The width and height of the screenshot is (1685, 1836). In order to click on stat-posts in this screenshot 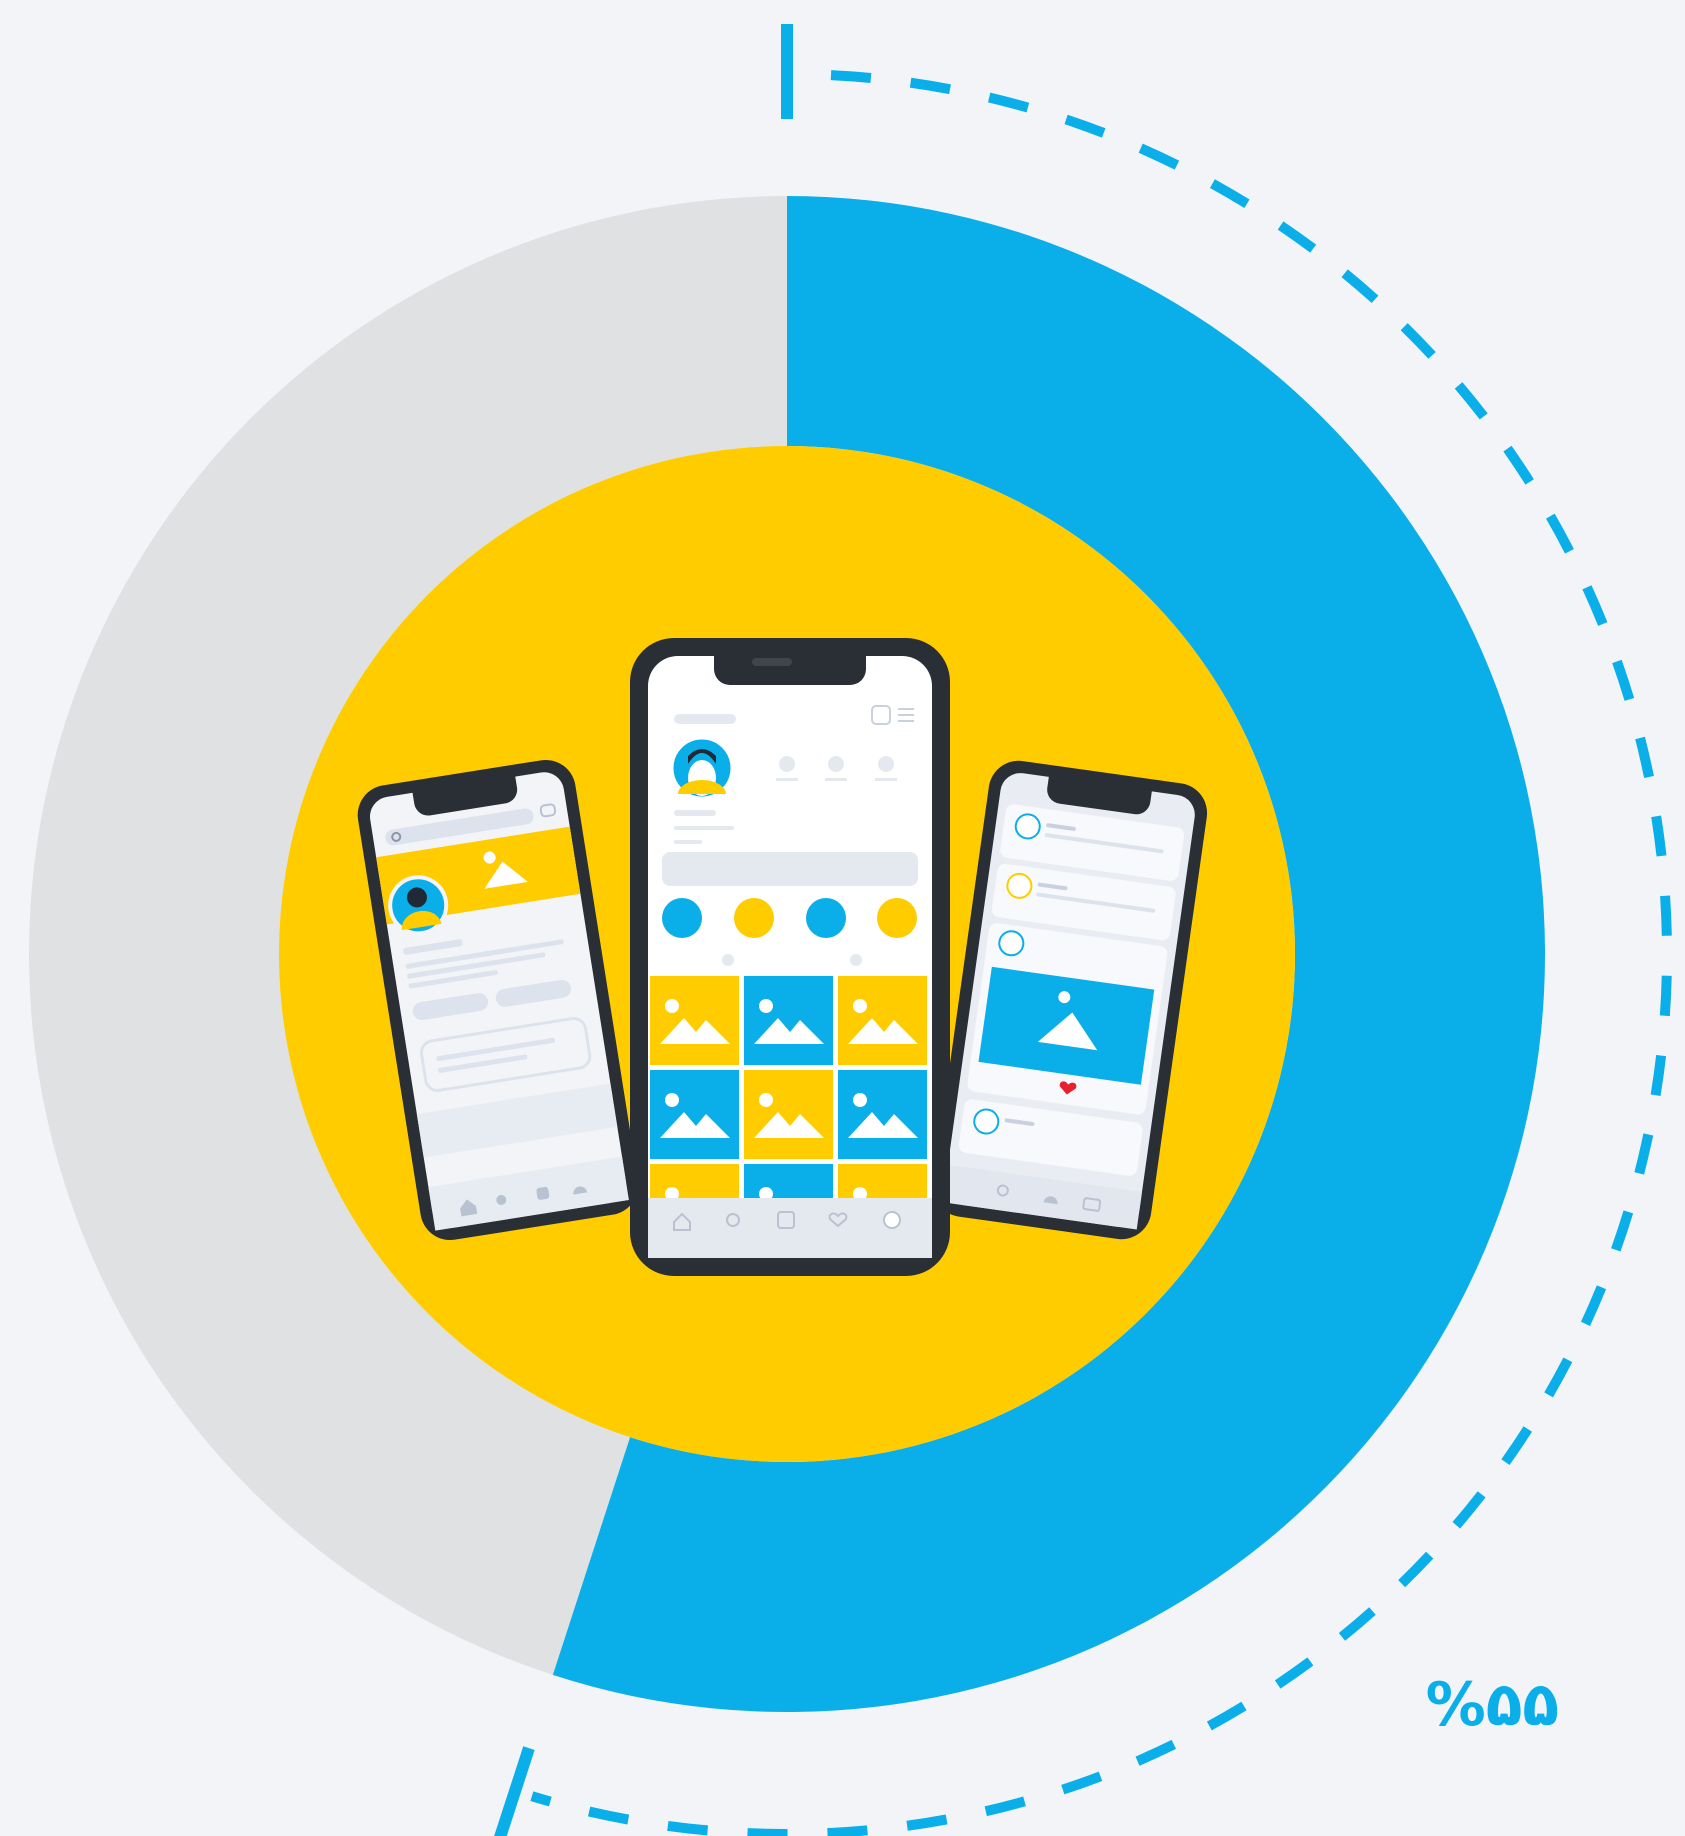, I will do `click(787, 764)`.